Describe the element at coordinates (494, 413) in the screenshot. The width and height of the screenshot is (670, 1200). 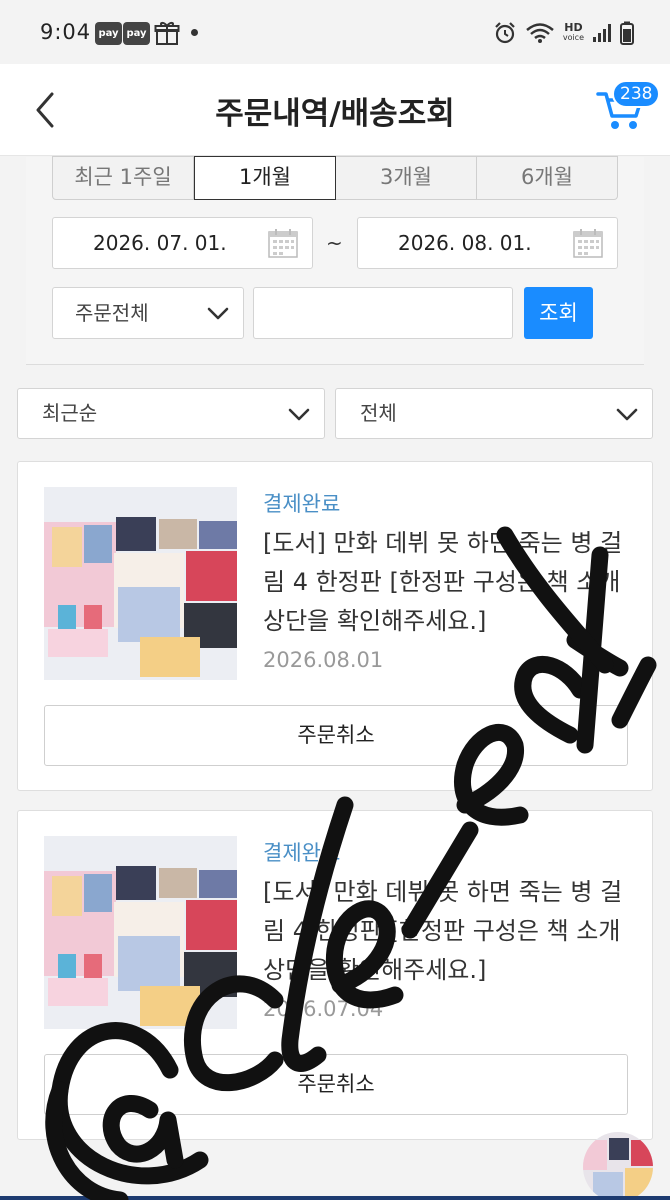
I see `status-filter-select: 전체` at that location.